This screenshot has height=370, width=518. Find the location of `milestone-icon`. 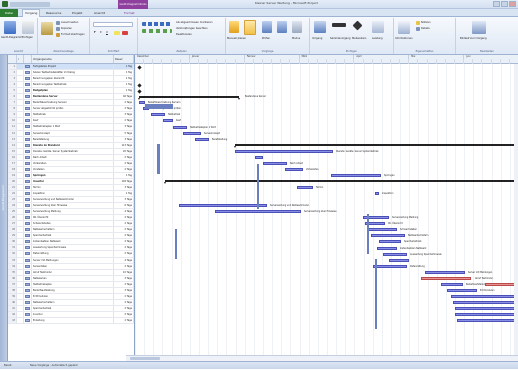

milestone-icon is located at coordinates (357, 25).